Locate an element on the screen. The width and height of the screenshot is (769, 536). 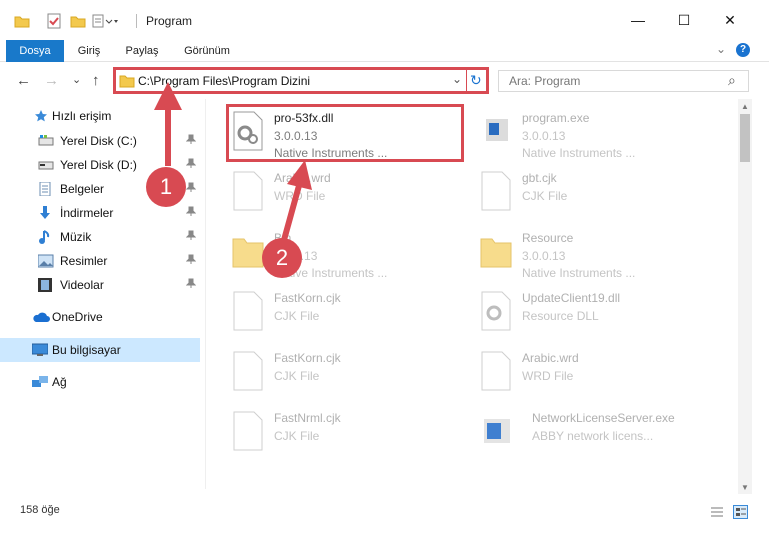
callout-one-badge: 1 is located at coordinates (166, 187).